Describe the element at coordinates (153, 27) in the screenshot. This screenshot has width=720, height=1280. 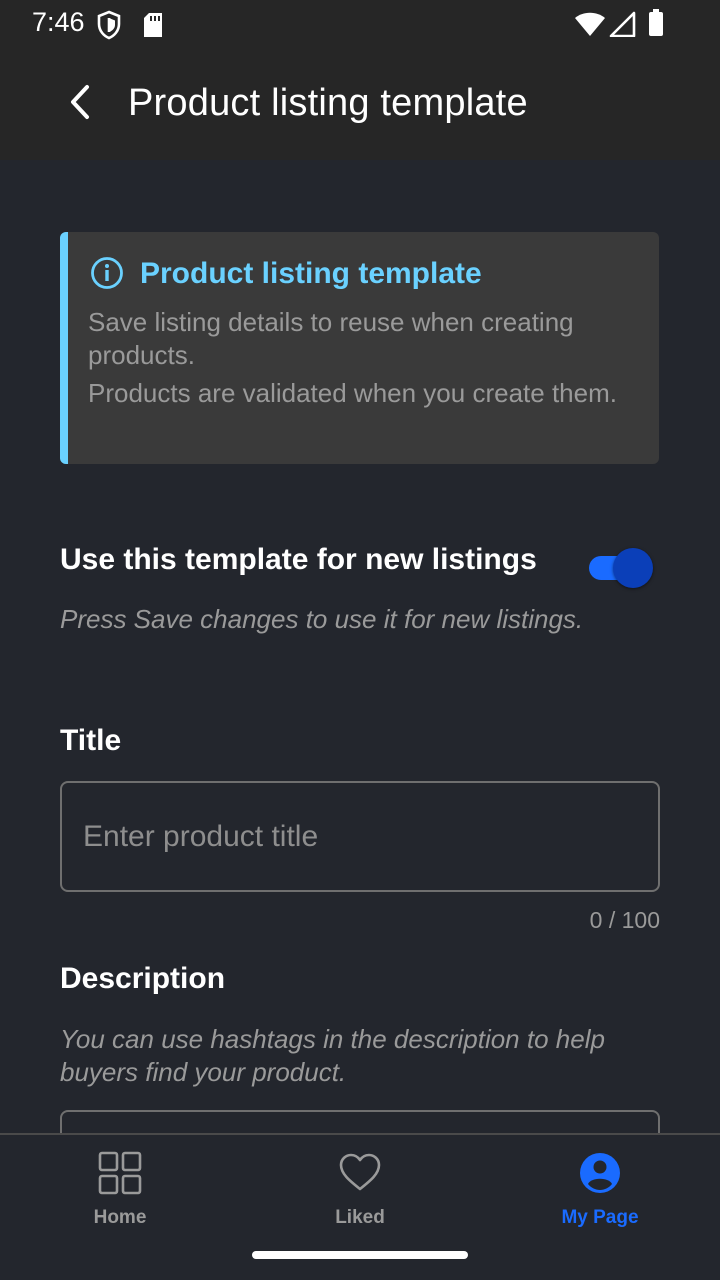
I see `sd-card-icon` at that location.